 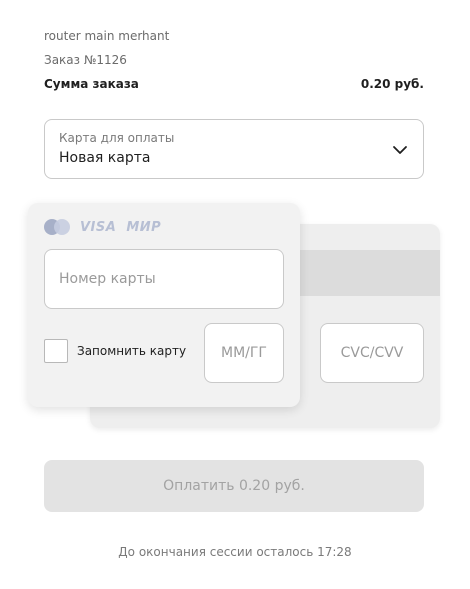 I want to click on payment-card-select: Карта для оплаты Новая карта, so click(x=234, y=149).